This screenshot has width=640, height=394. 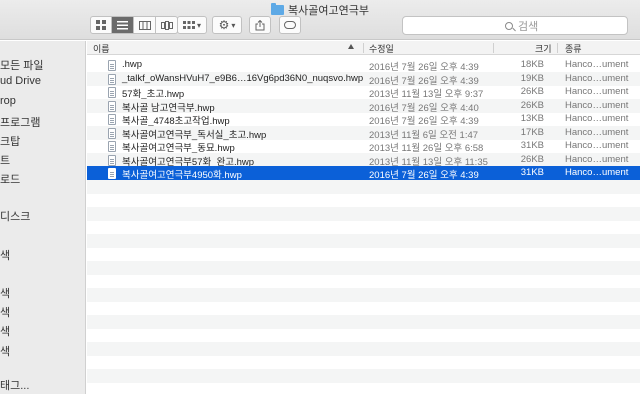 I want to click on view-mode-switcher, so click(x=134, y=25).